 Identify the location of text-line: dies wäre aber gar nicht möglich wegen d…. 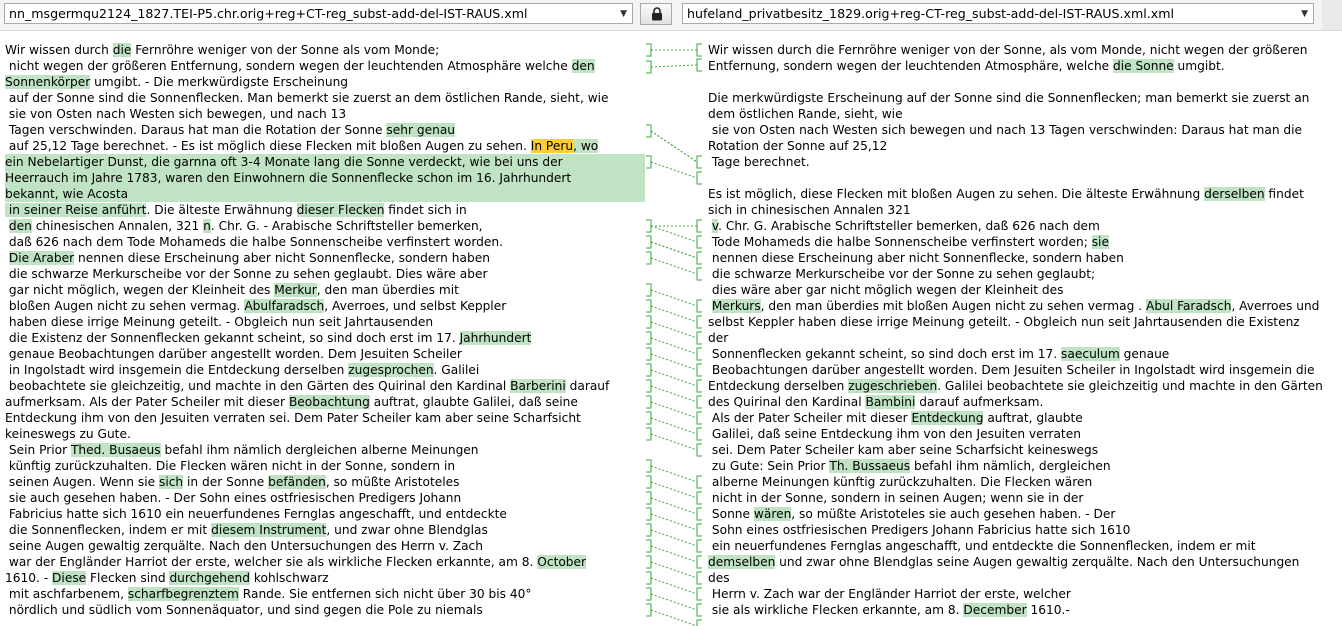
(1024, 290).